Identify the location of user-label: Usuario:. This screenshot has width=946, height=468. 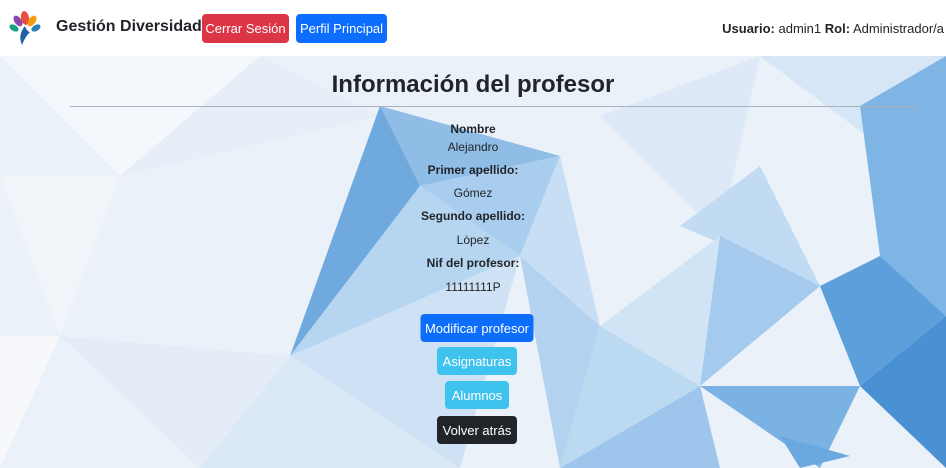
(748, 28).